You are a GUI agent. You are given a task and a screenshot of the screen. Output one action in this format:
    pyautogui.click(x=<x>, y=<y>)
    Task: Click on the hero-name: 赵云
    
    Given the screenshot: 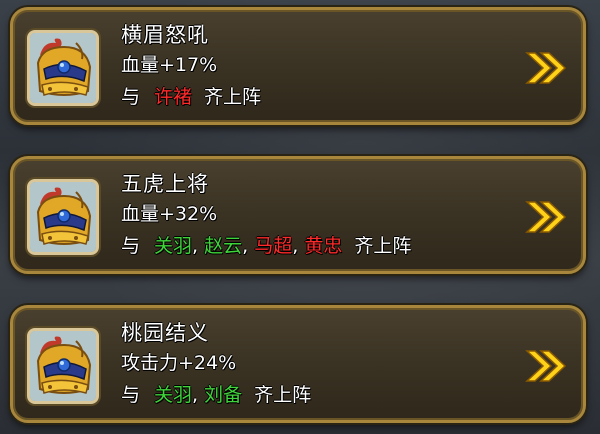 What is the action you would take?
    pyautogui.click(x=223, y=246)
    